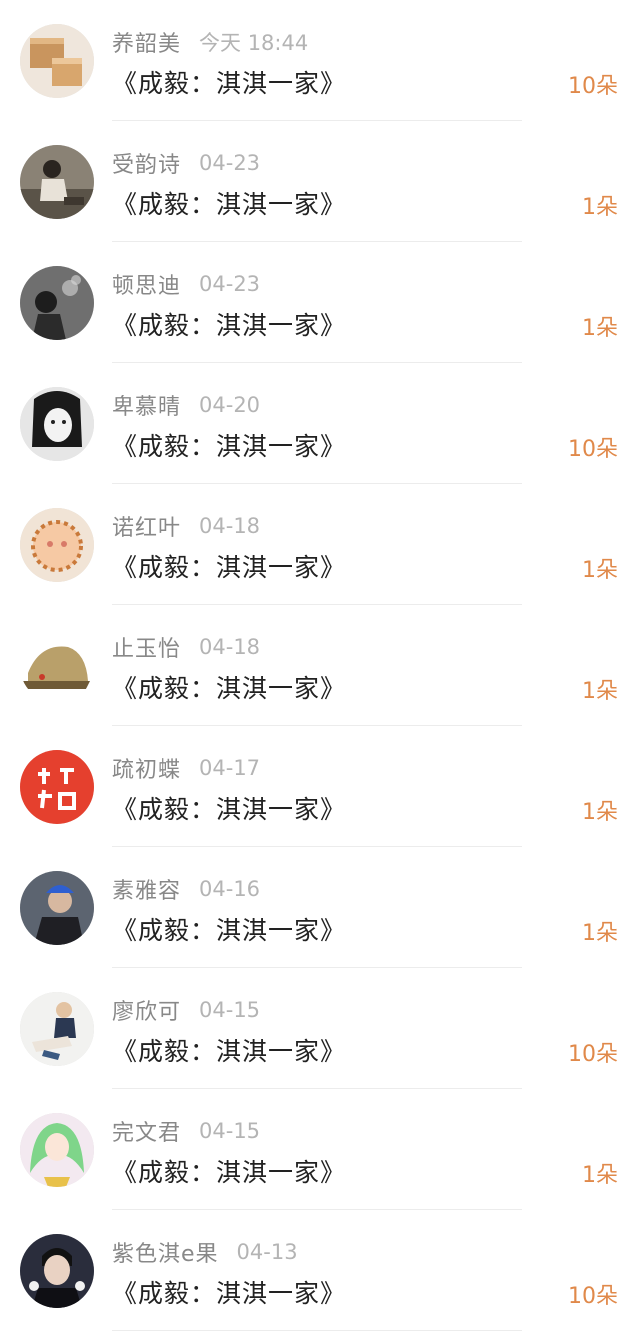  Describe the element at coordinates (146, 1010) in the screenshot. I see `user-name: 廖欣可` at that location.